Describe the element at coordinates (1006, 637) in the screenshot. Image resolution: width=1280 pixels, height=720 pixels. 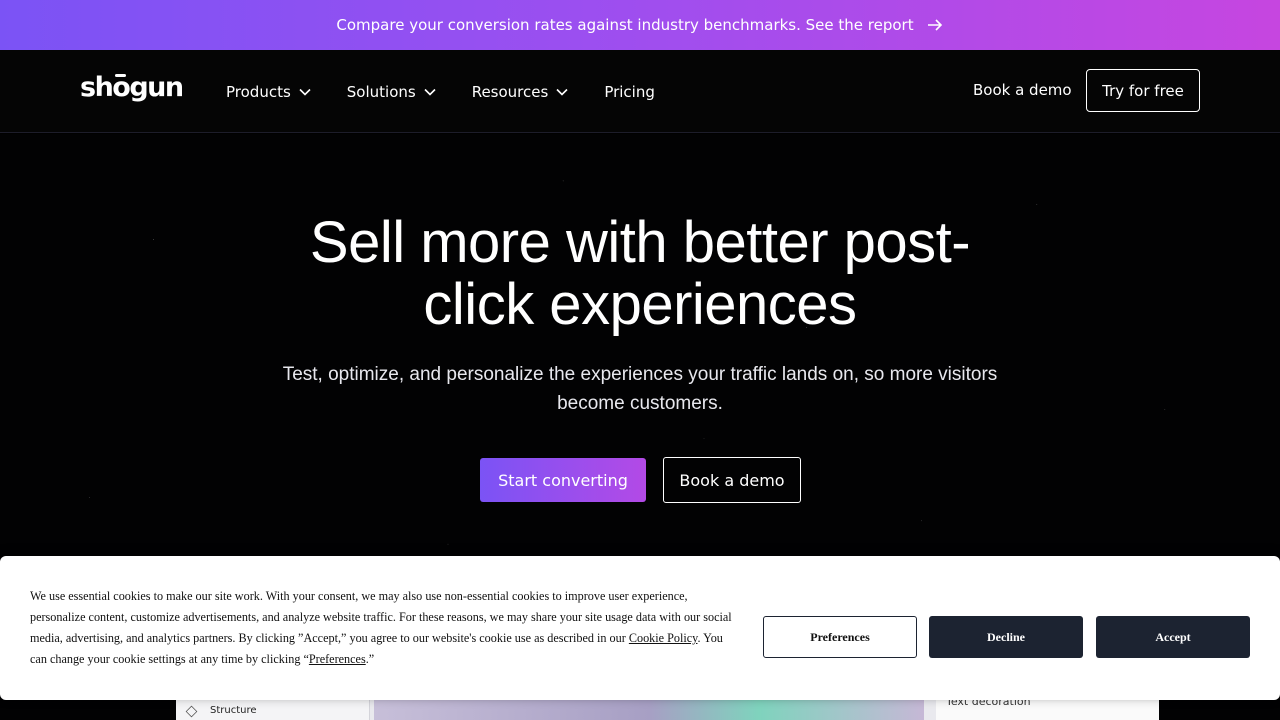
I see `decline-button: Decline` at that location.